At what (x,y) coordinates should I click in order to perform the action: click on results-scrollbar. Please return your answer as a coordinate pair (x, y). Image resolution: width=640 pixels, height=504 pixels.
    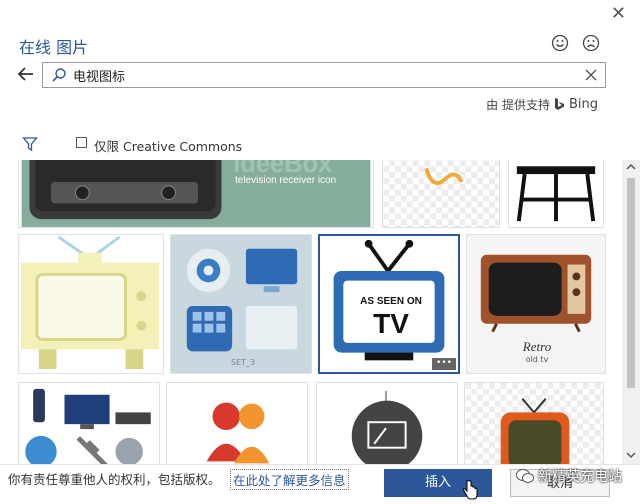
    Looking at the image, I should click on (631, 312).